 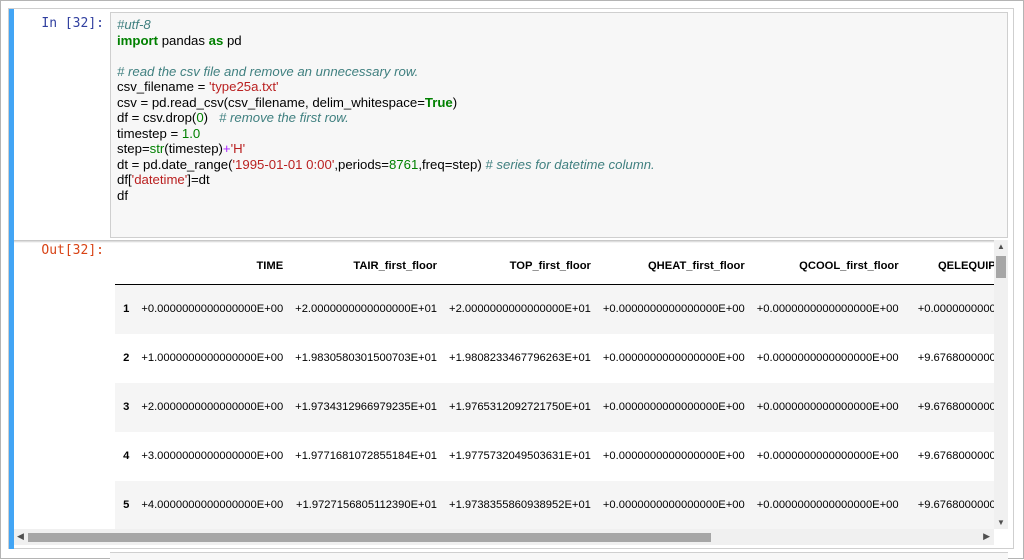 I want to click on code-line: timestep = 1.0, so click(x=386, y=134).